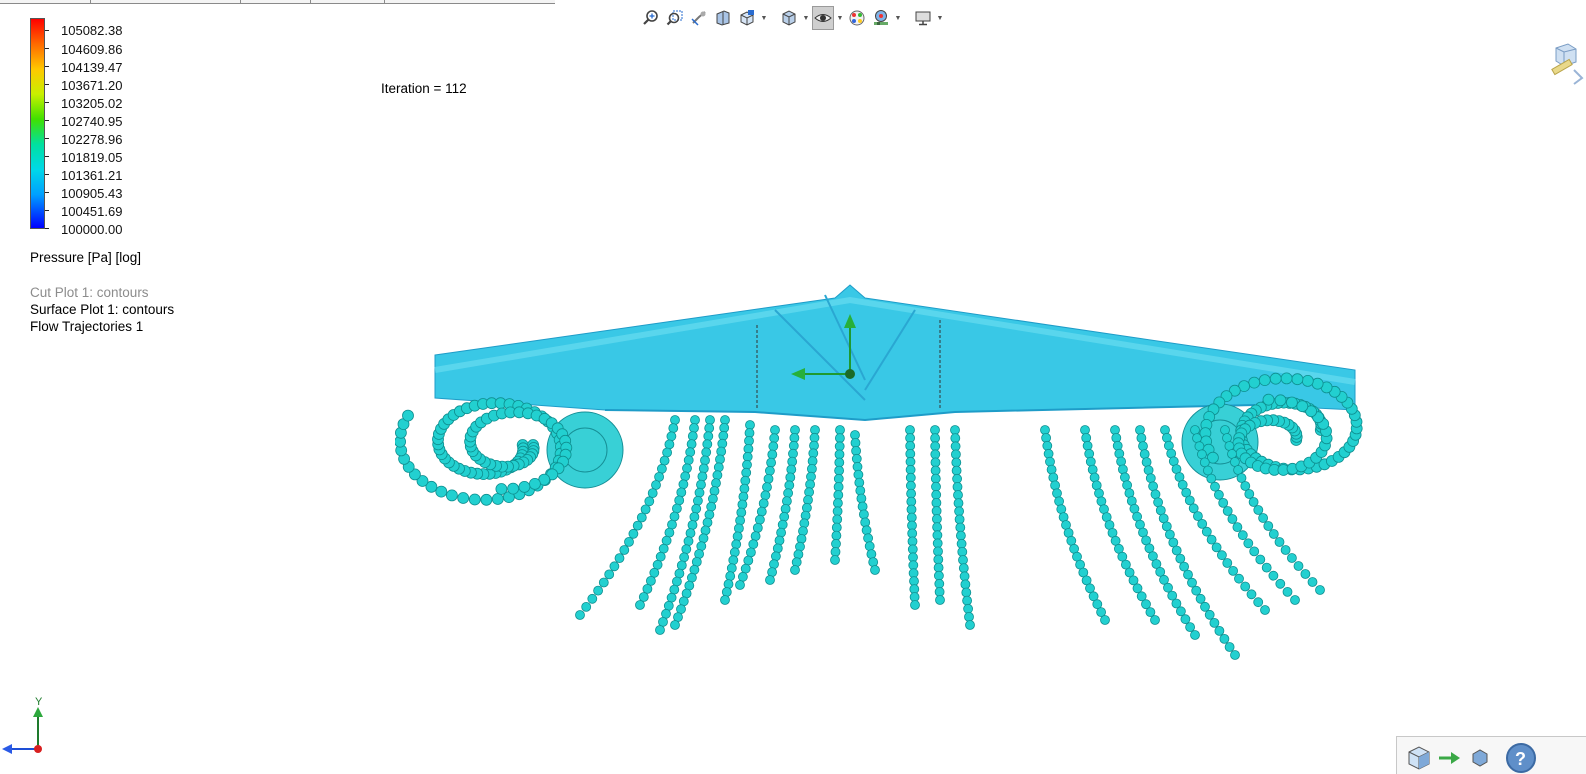  Describe the element at coordinates (747, 18) in the screenshot. I see `view-orientation-icon` at that location.